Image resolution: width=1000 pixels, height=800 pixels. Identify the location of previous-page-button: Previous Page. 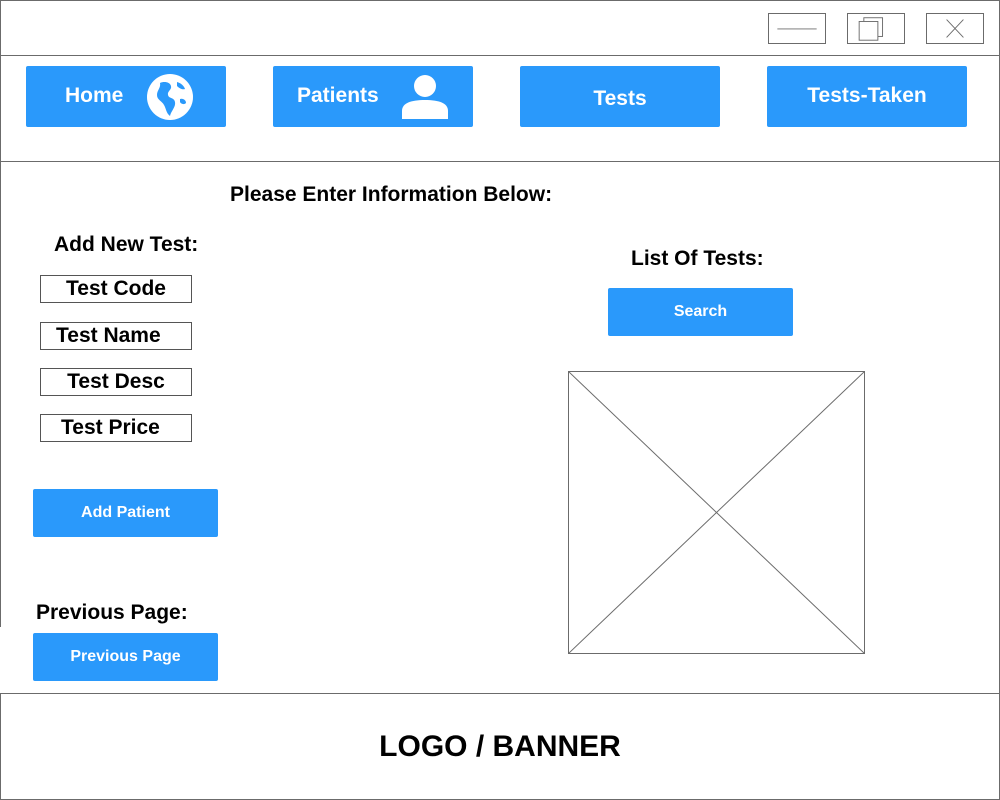
(125, 657).